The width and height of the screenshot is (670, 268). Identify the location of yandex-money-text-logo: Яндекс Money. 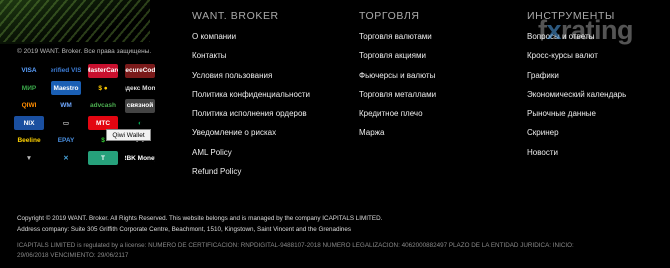
(140, 88).